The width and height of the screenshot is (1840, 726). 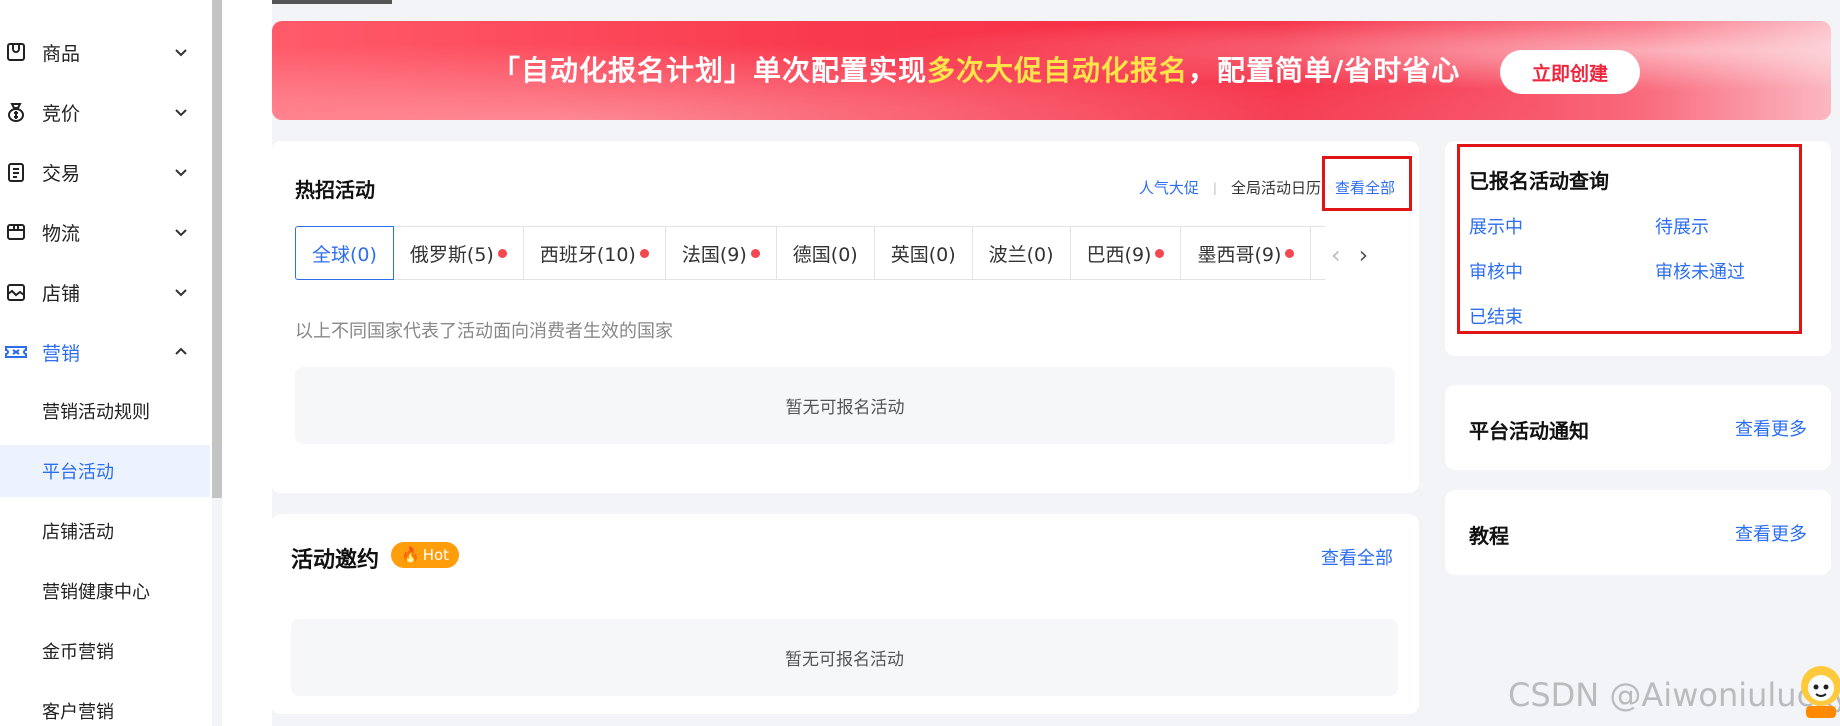 I want to click on sub-item-platform-activities: 平台活动, so click(x=105, y=471).